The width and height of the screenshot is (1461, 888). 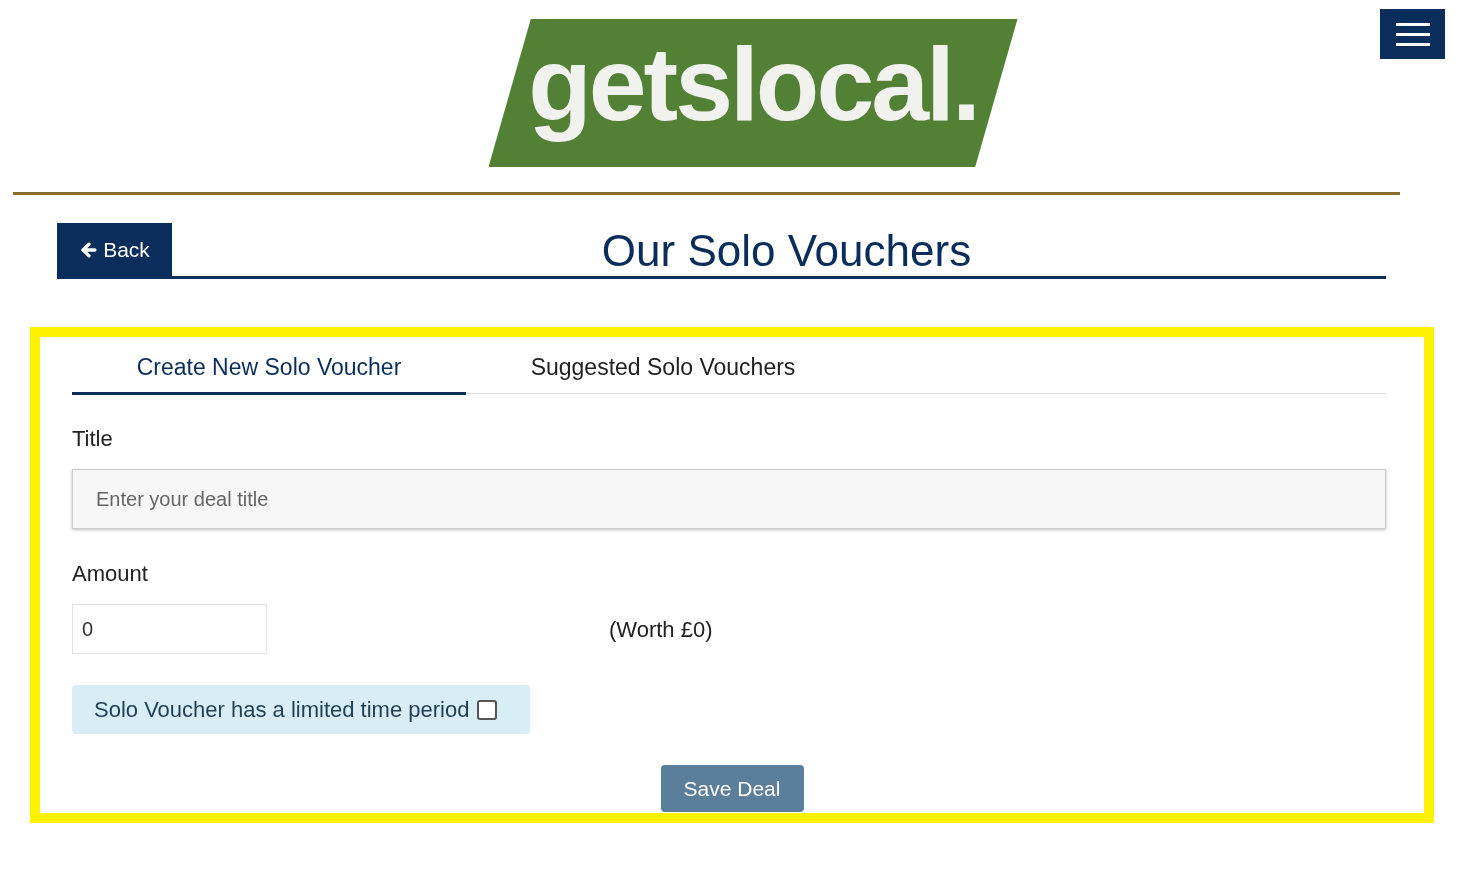 I want to click on tab: Create New Solo Voucher, so click(x=269, y=369).